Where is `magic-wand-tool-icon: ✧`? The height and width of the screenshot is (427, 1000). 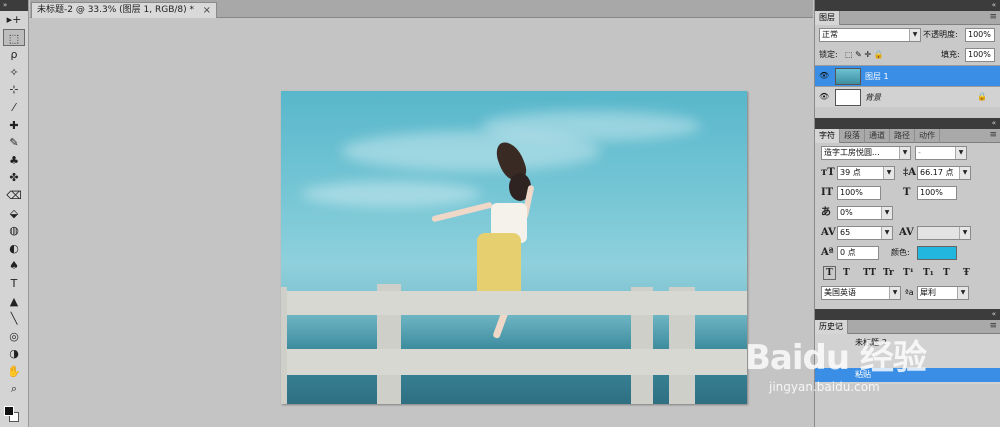 magic-wand-tool-icon: ✧ is located at coordinates (14, 73).